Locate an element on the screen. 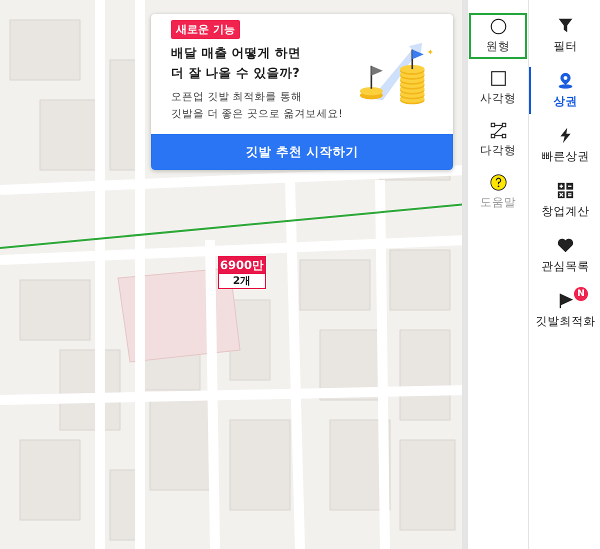 This screenshot has width=600, height=549. start-recommendation-button: 깃발 추천 시작하기 is located at coordinates (302, 152).